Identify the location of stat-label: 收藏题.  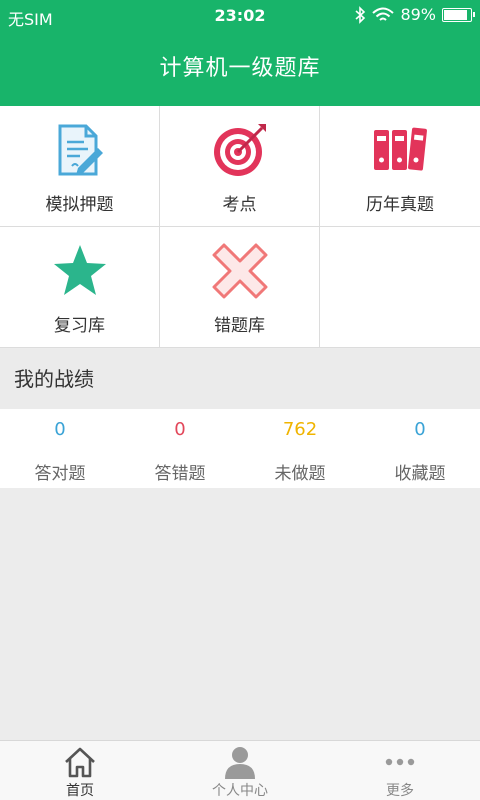
(420, 474).